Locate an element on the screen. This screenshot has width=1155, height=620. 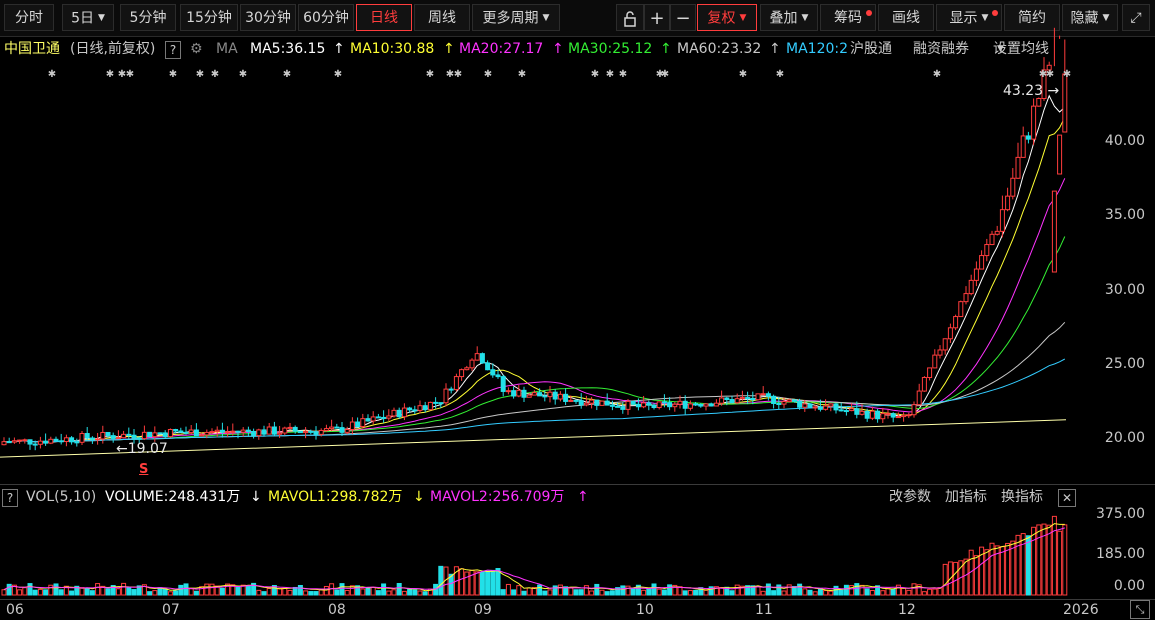
volume-arrow: ↓ is located at coordinates (256, 497).